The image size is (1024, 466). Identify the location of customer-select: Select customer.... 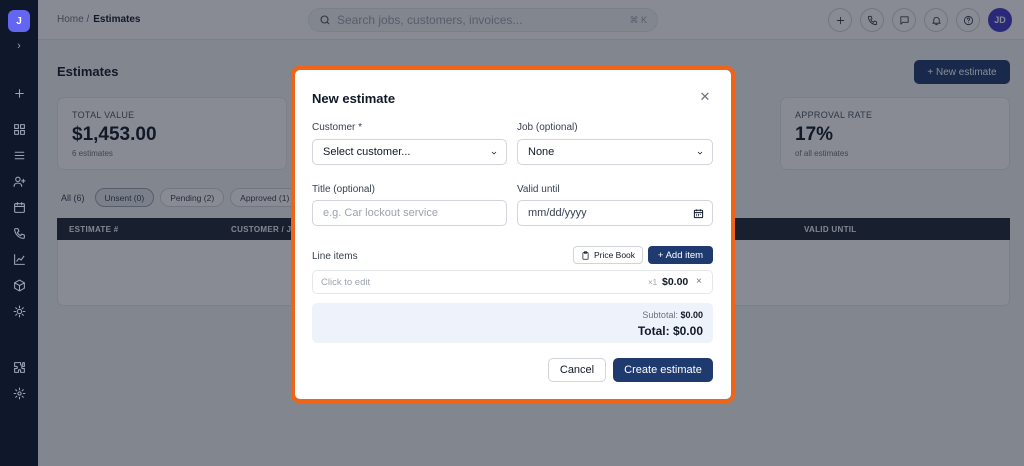
(409, 152).